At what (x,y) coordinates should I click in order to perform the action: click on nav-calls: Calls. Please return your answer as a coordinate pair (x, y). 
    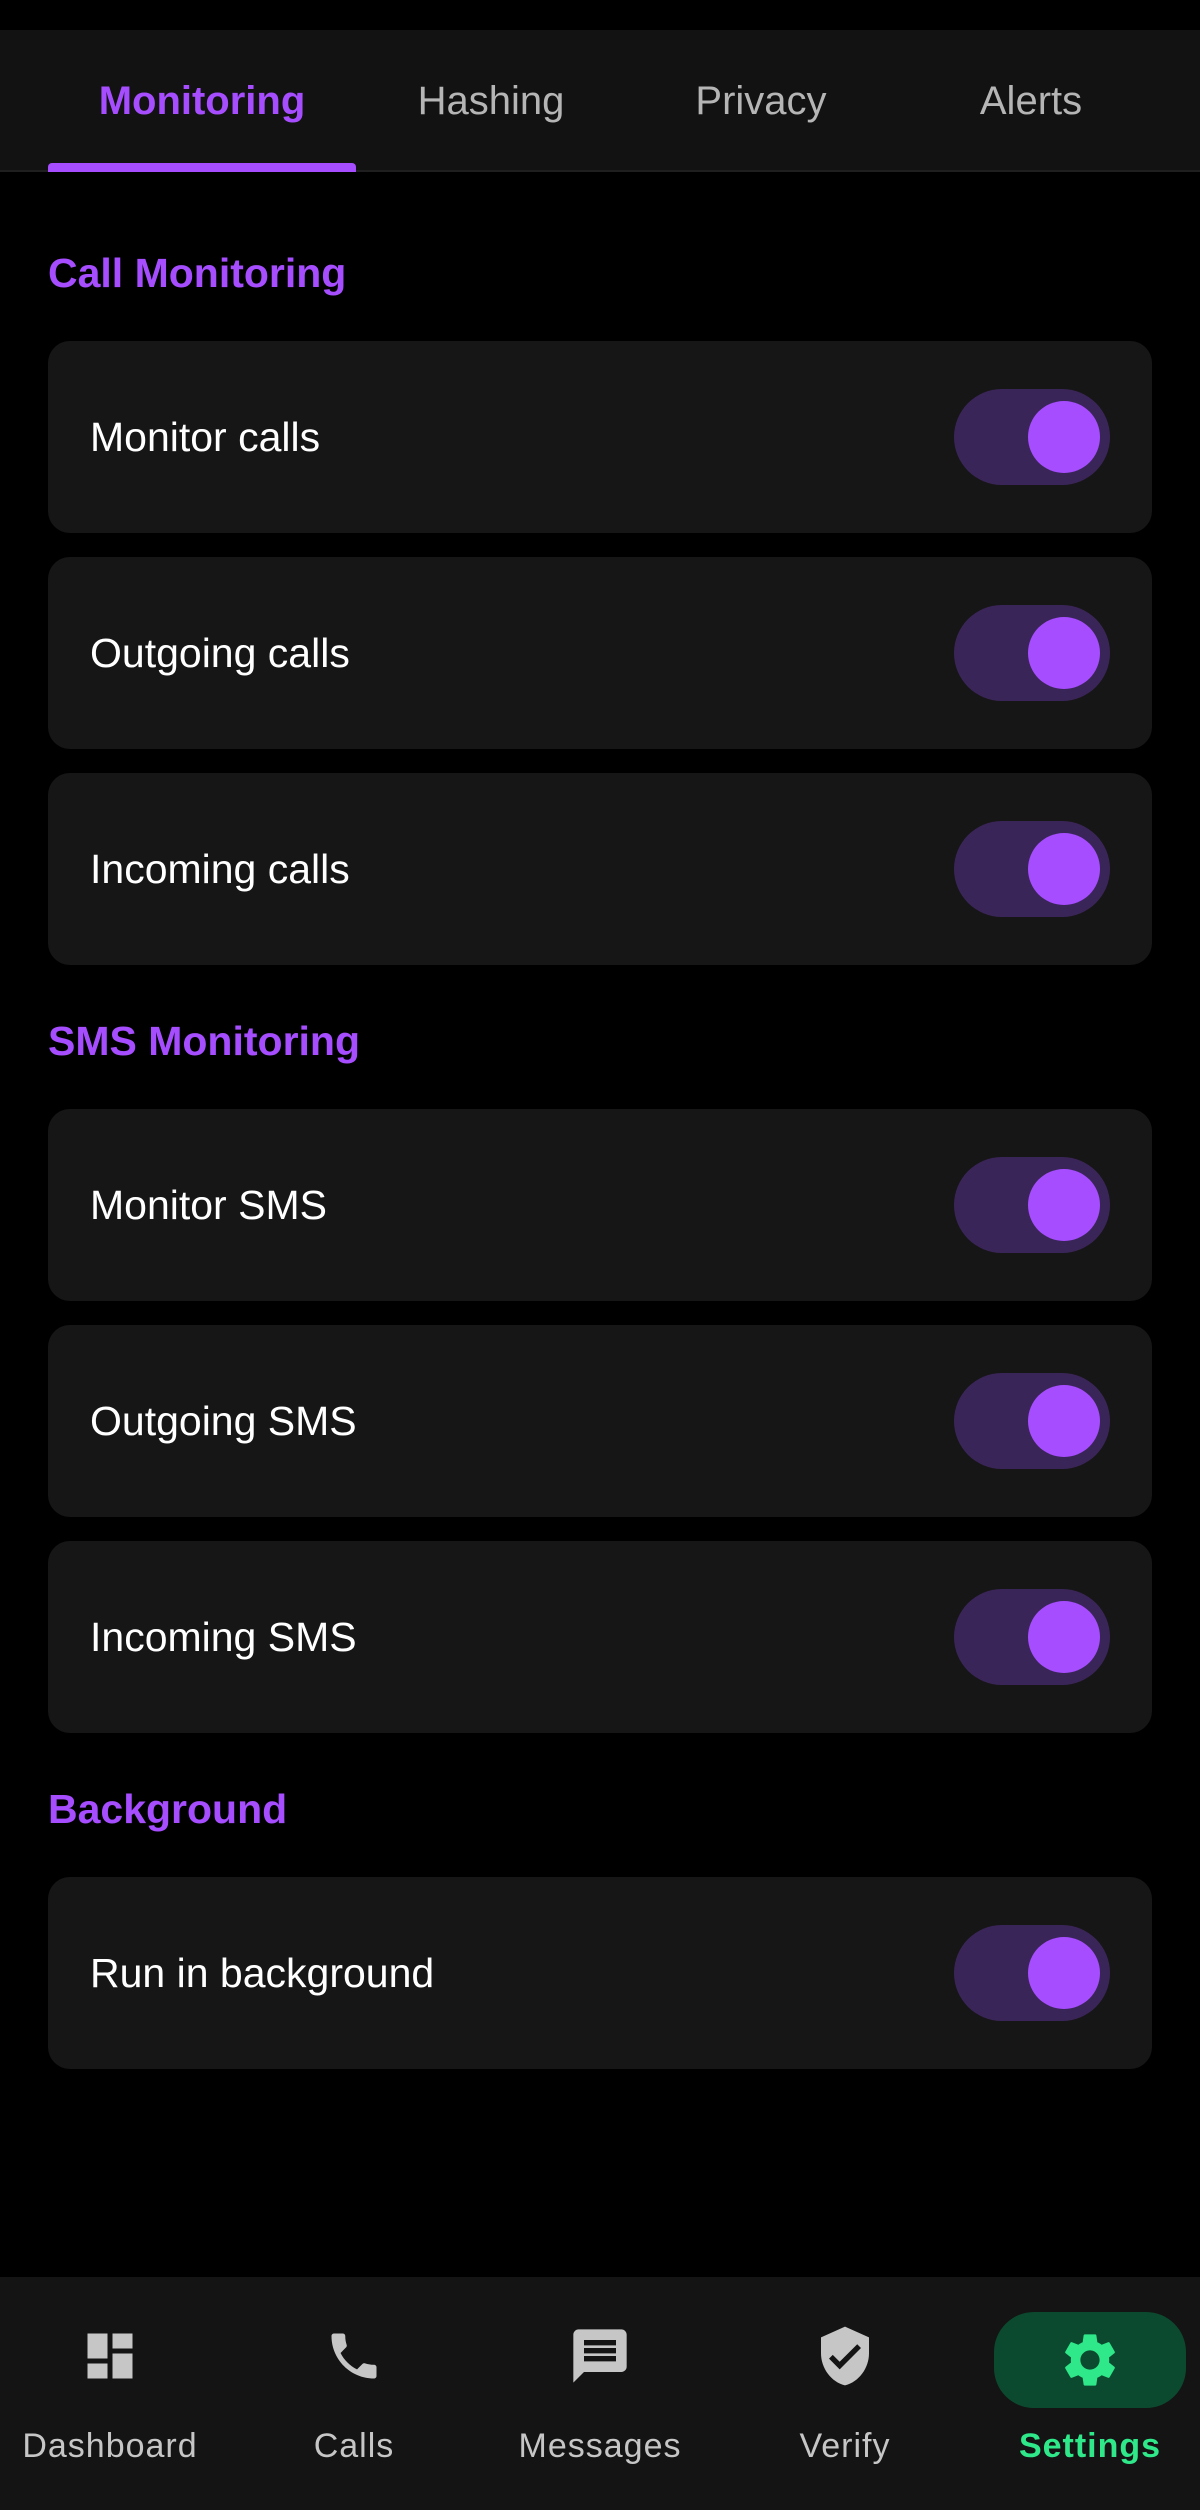
    Looking at the image, I should click on (354, 2393).